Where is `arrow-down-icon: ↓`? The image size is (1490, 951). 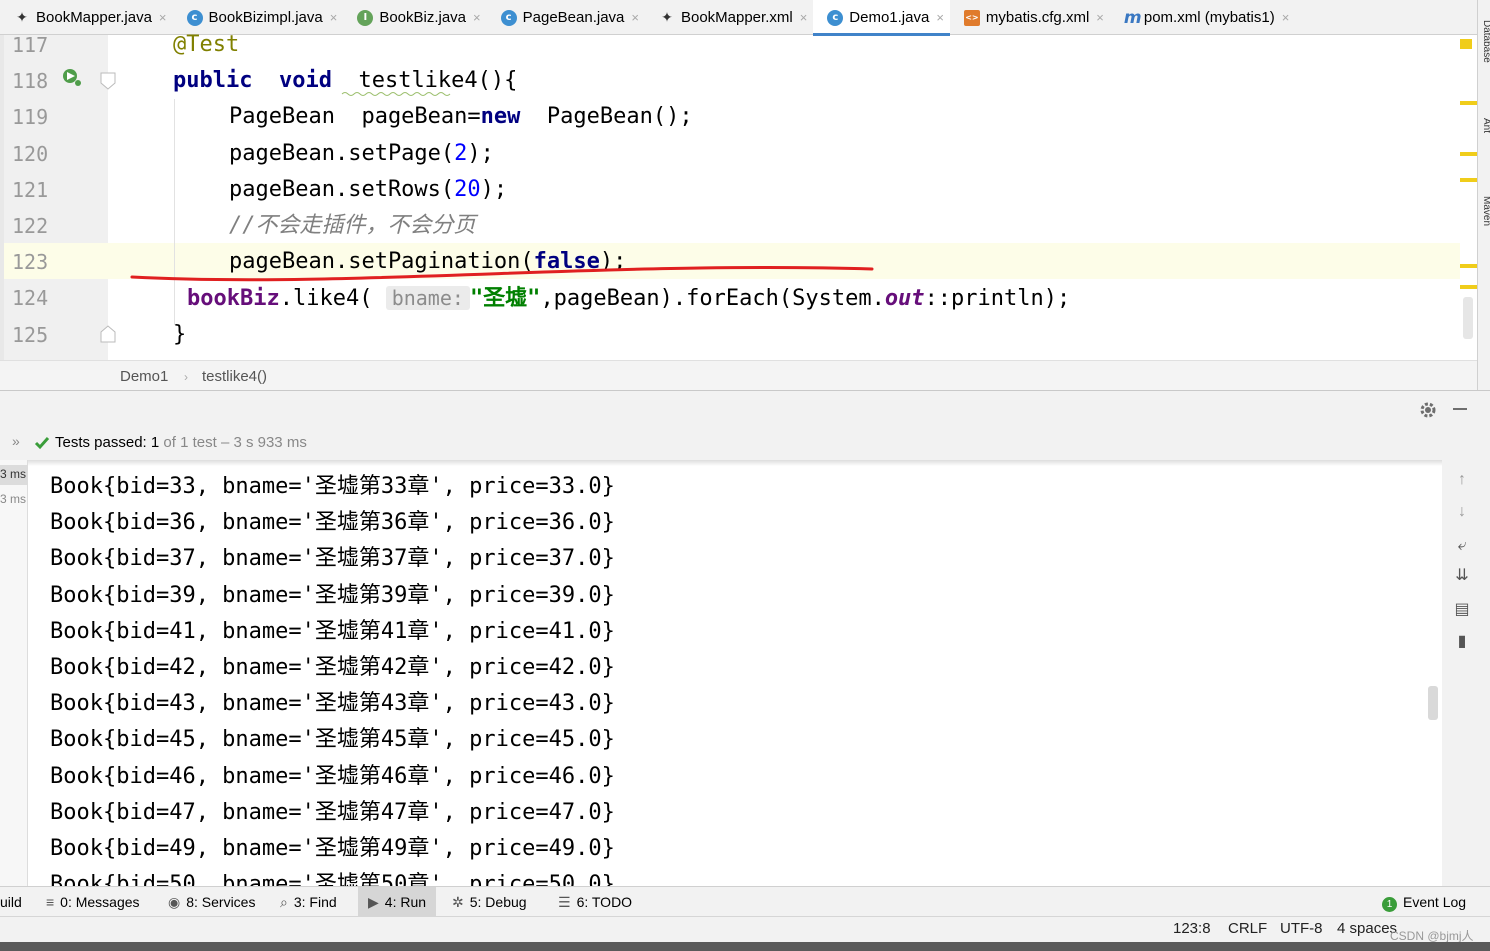
arrow-down-icon: ↓ is located at coordinates (1462, 512).